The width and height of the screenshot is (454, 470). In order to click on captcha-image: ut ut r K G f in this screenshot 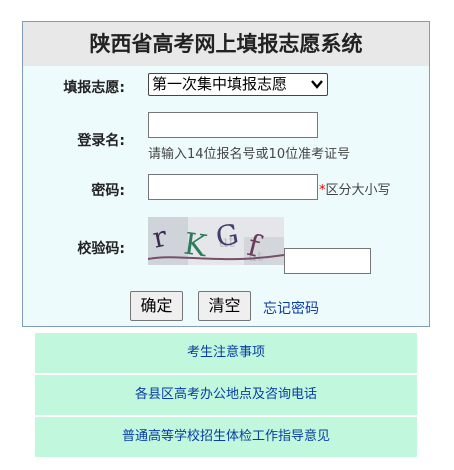, I will do `click(216, 241)`.